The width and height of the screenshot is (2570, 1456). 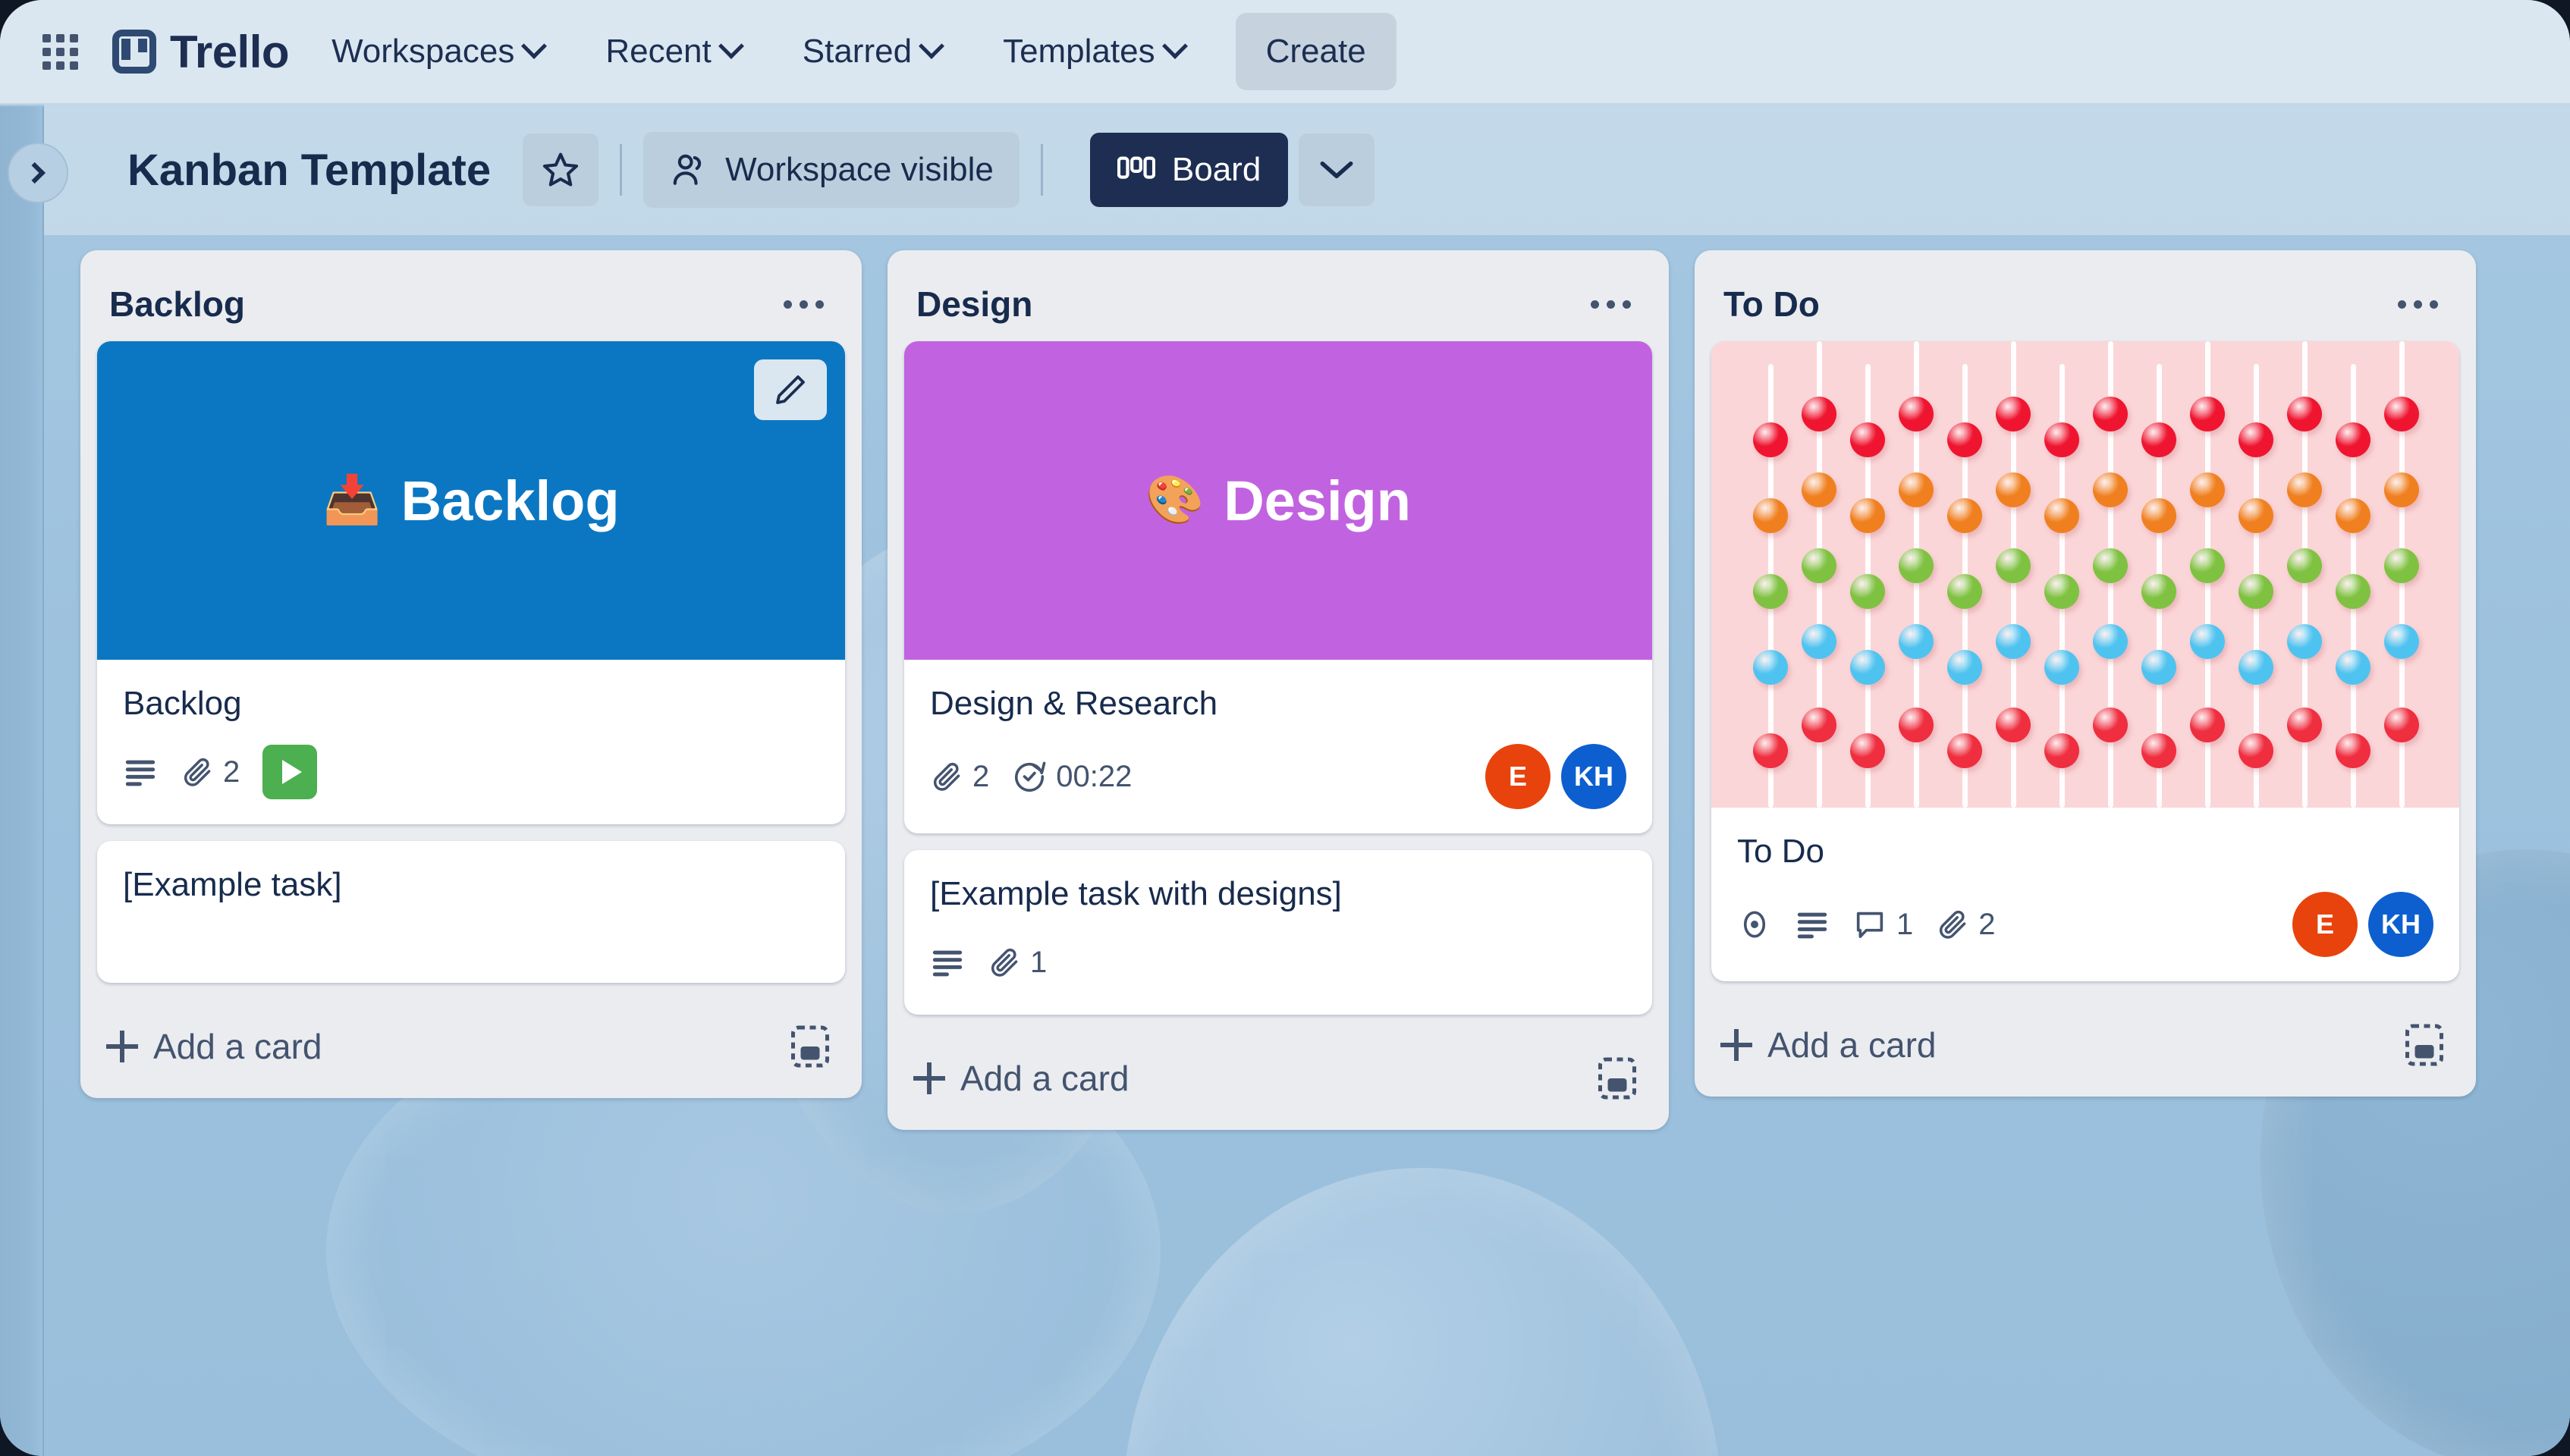 I want to click on nav-item-starred-label: Starred, so click(x=857, y=51).